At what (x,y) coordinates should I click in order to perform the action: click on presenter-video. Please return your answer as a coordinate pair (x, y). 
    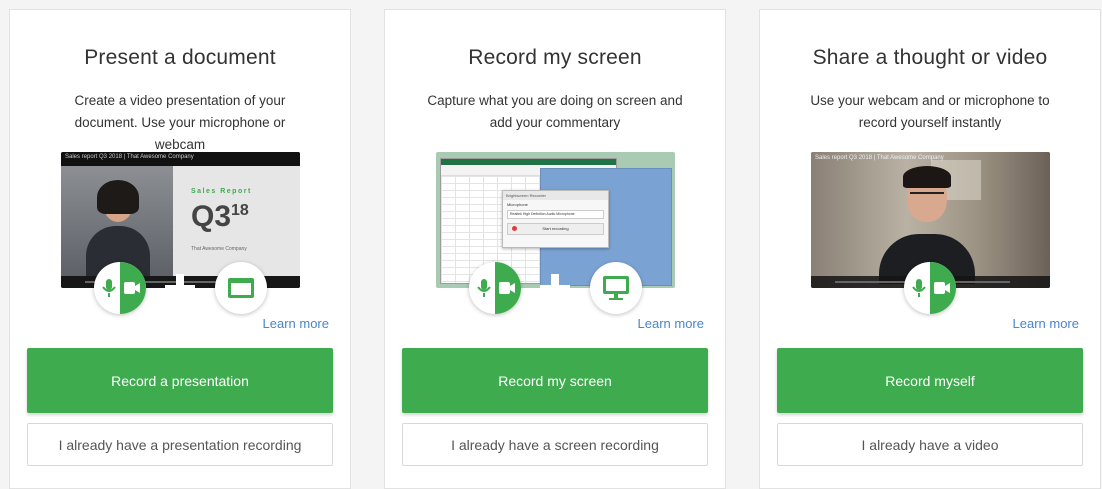
    Looking at the image, I should click on (117, 221).